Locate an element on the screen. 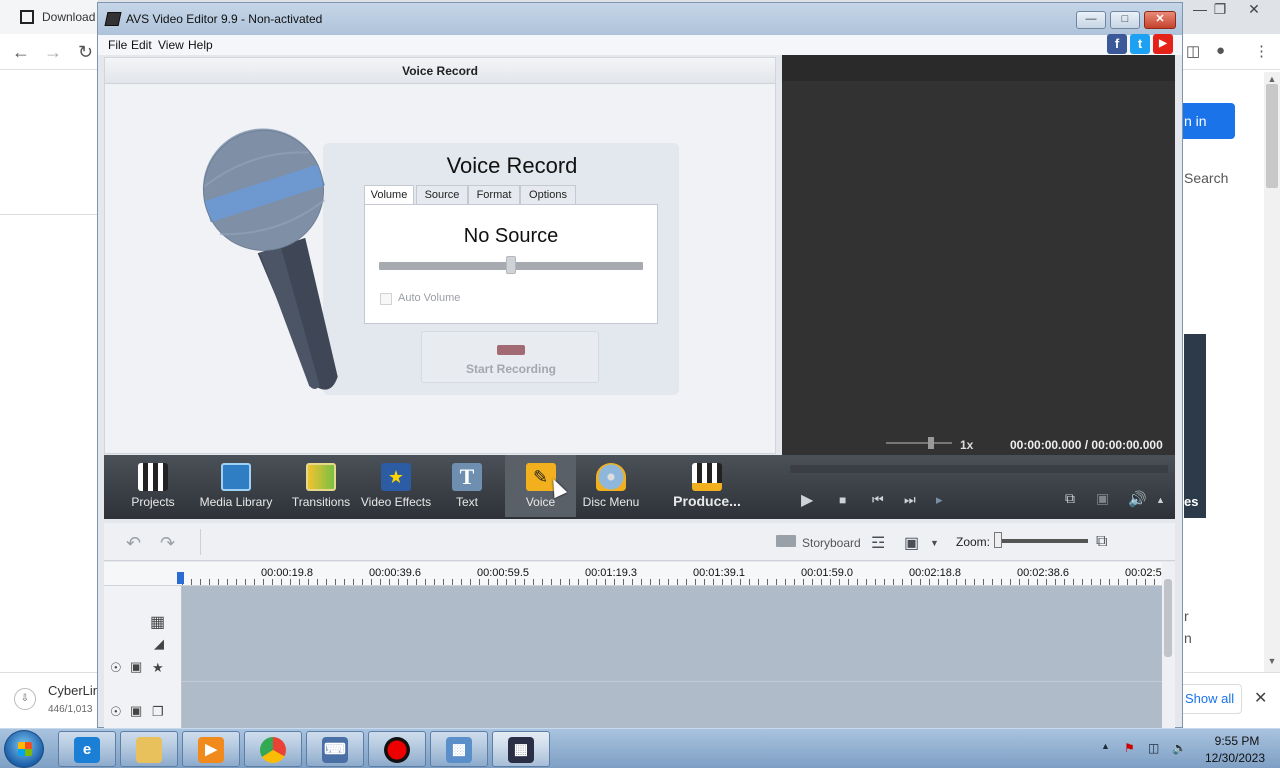 The width and height of the screenshot is (1280, 768). snapshot-icon: ▣ is located at coordinates (1102, 498).